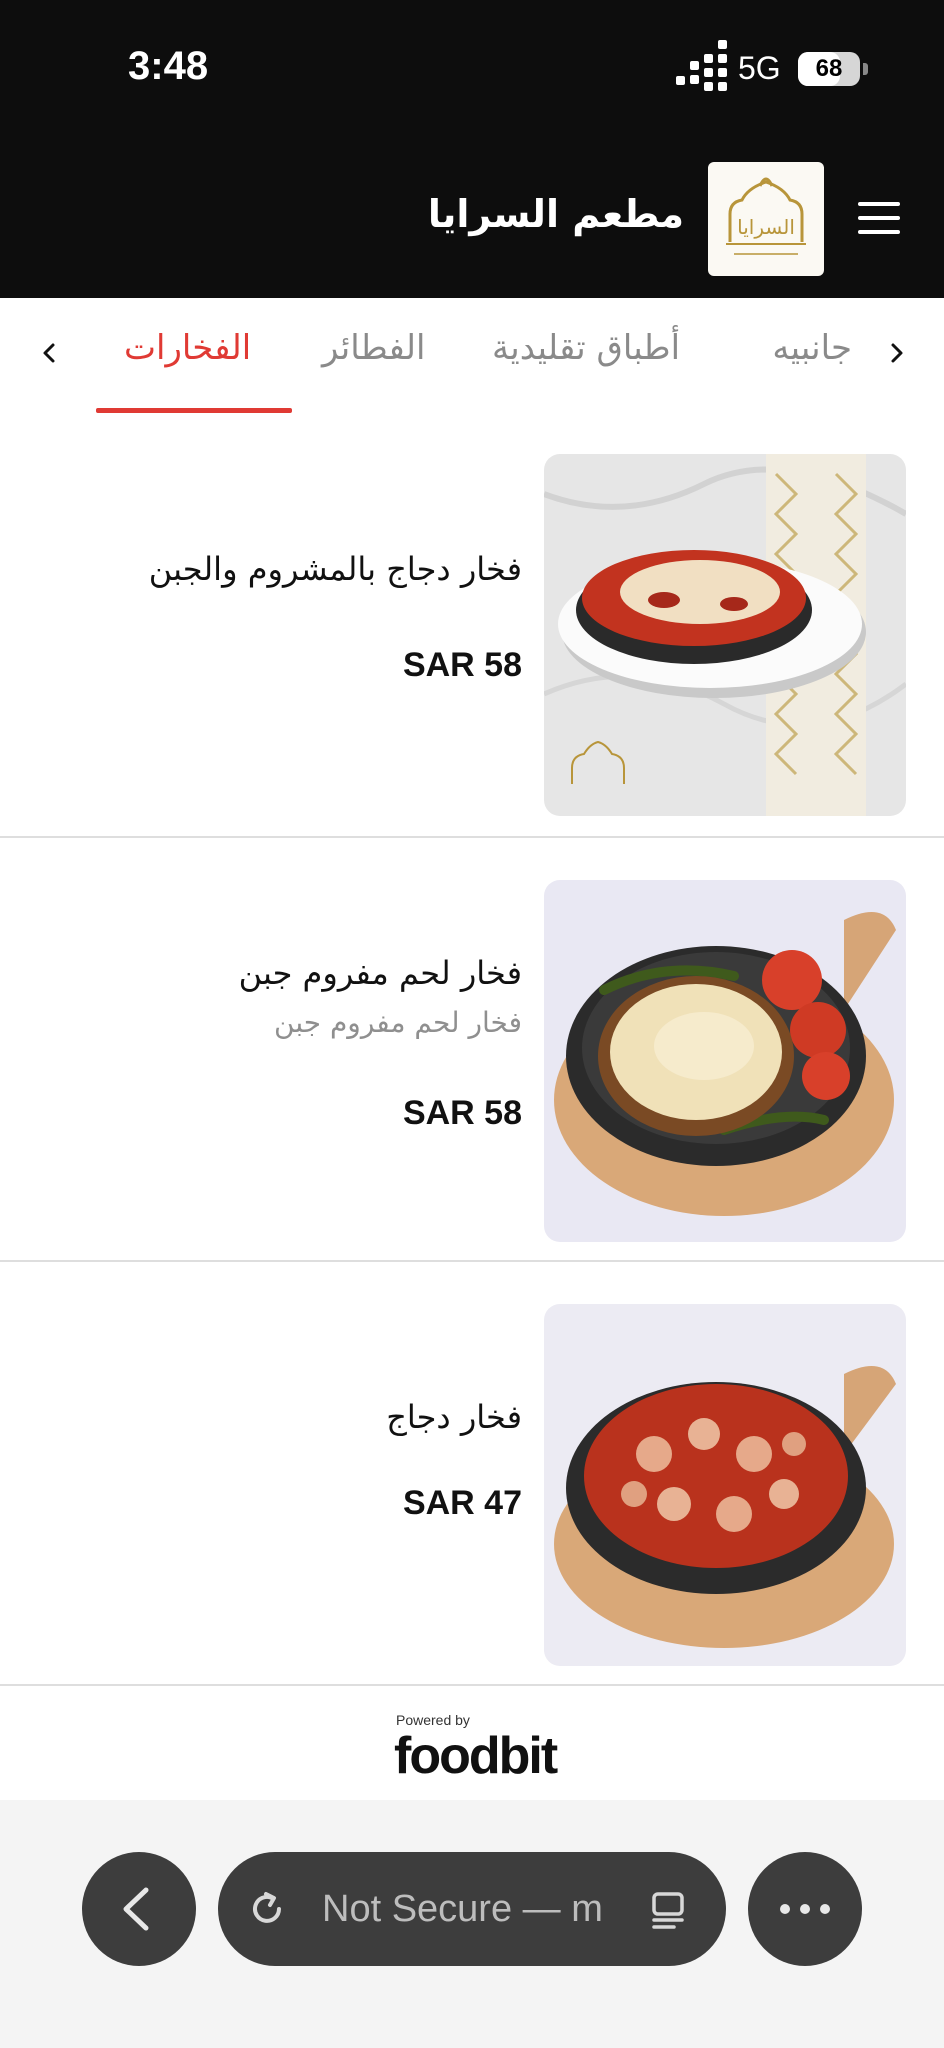  Describe the element at coordinates (812, 348) in the screenshot. I see `tab-side-dishes: جانبيه` at that location.